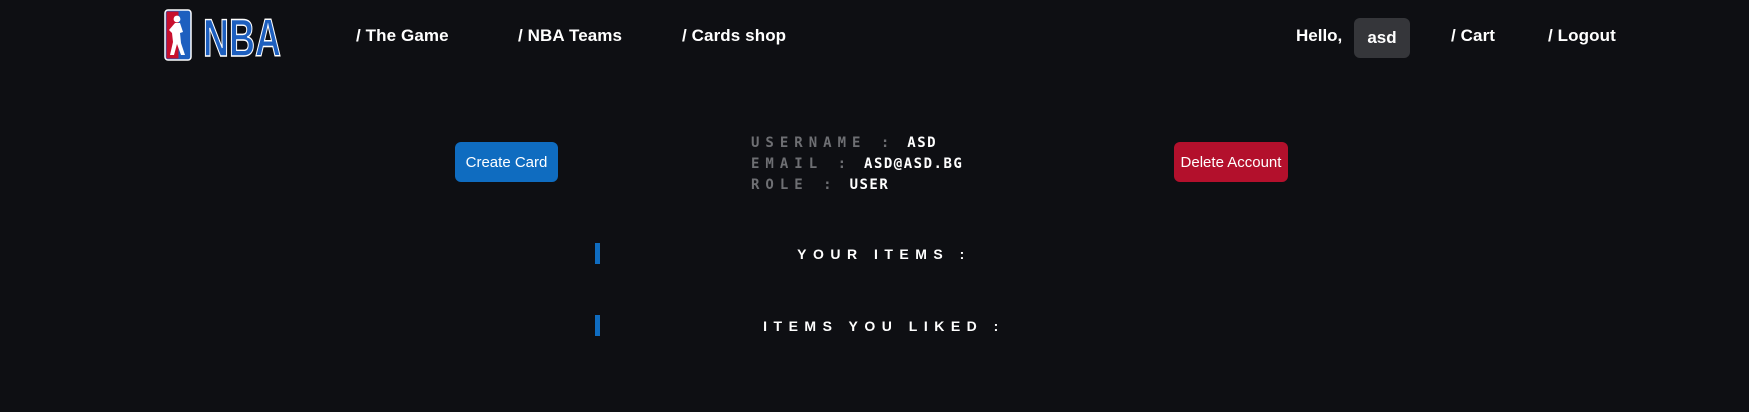 The width and height of the screenshot is (1749, 412). I want to click on email-row: EMAIL : ASD@ASD.BG, so click(857, 164).